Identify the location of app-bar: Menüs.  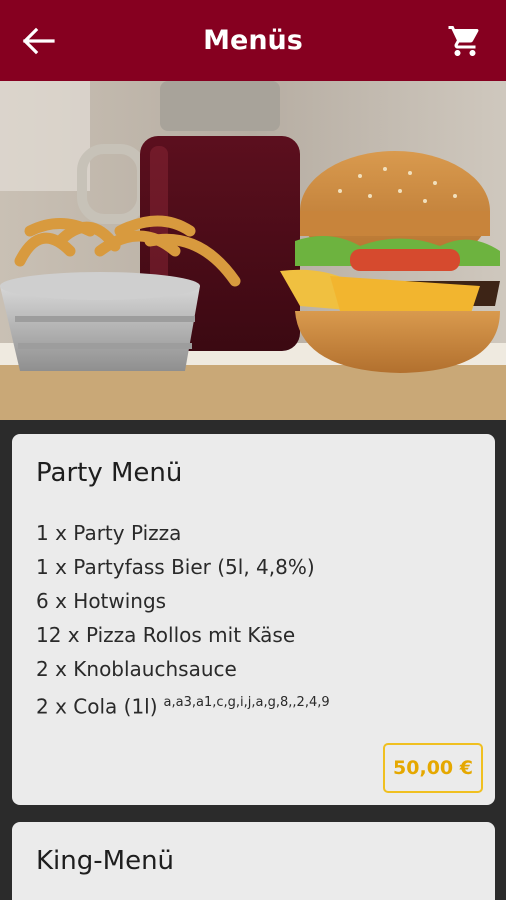
(253, 40).